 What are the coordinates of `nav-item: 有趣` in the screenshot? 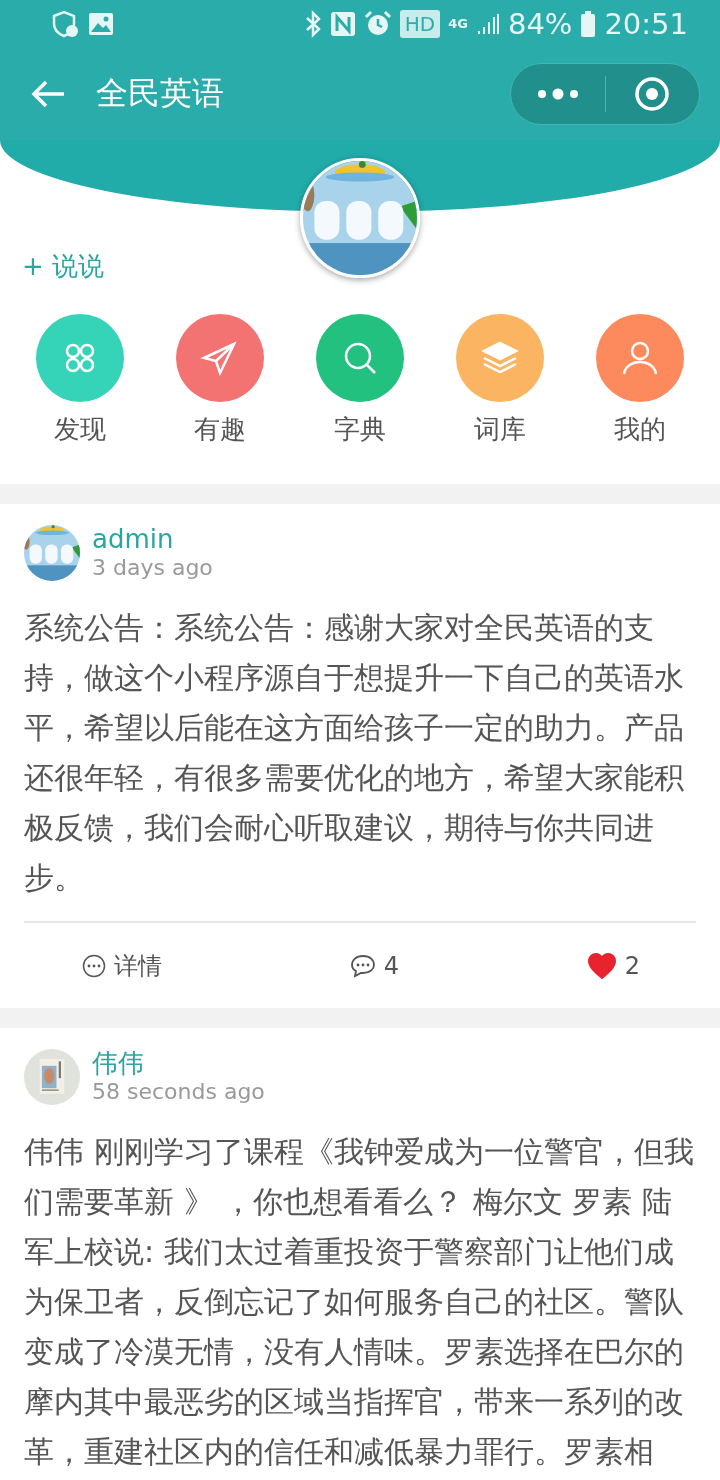 It's located at (220, 380).